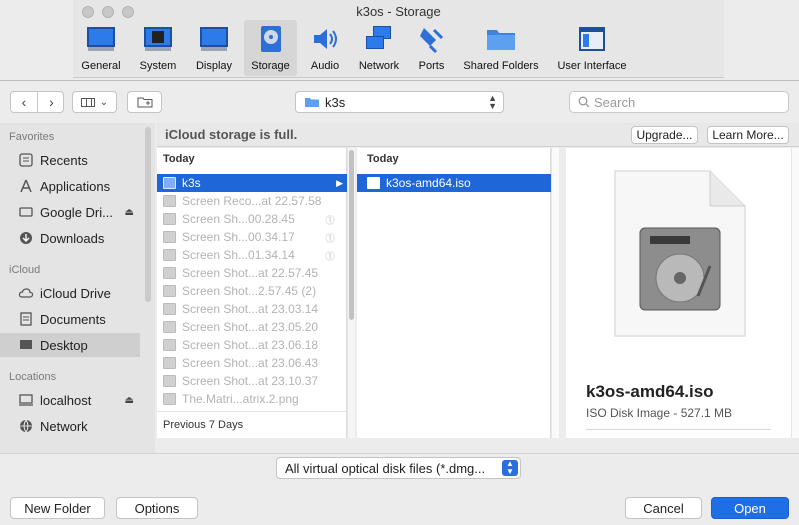 The image size is (799, 525). I want to click on view-mode-button: ⌄, so click(94, 102).